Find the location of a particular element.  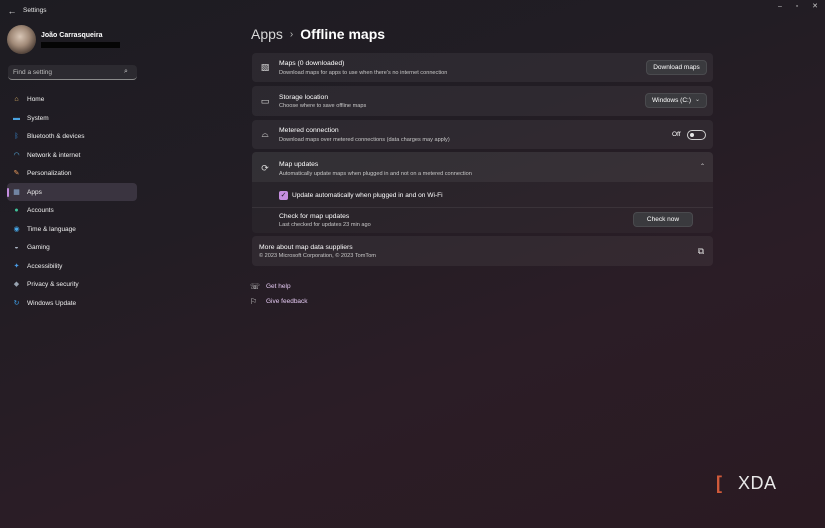

sidebar-item-accounts: ● Accounts is located at coordinates (72, 210).